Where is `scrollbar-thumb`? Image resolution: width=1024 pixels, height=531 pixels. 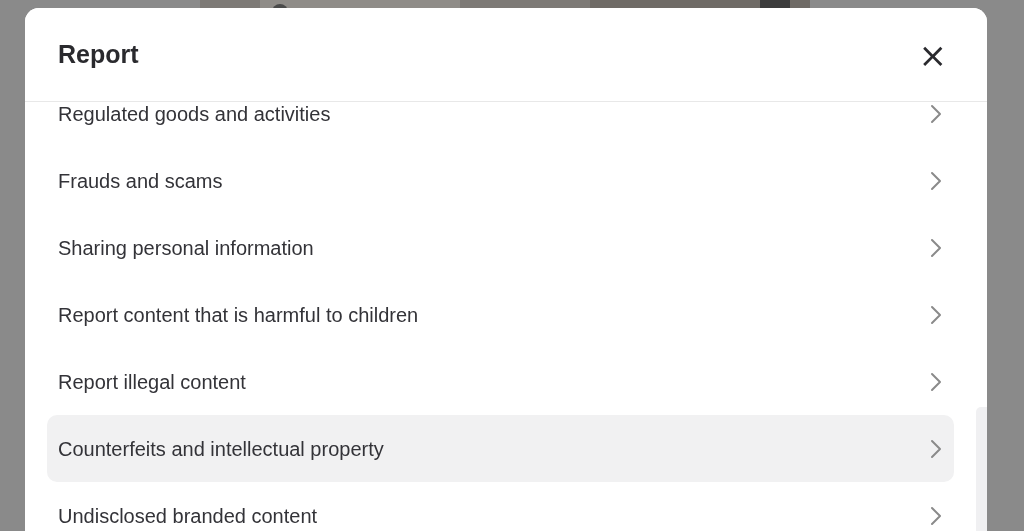
scrollbar-thumb is located at coordinates (981, 469).